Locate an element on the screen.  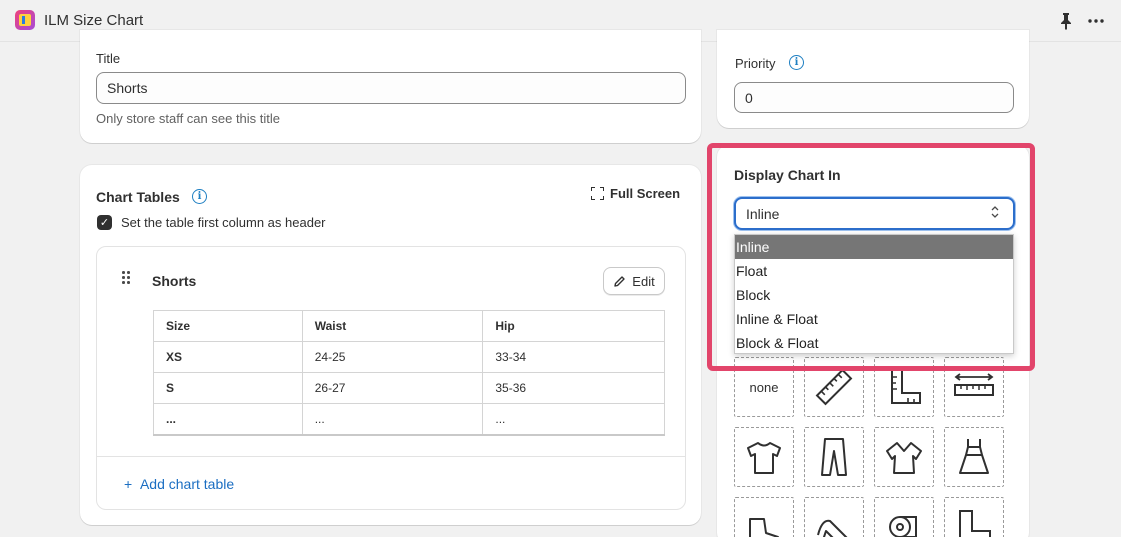
pencil-icon is located at coordinates (619, 281).